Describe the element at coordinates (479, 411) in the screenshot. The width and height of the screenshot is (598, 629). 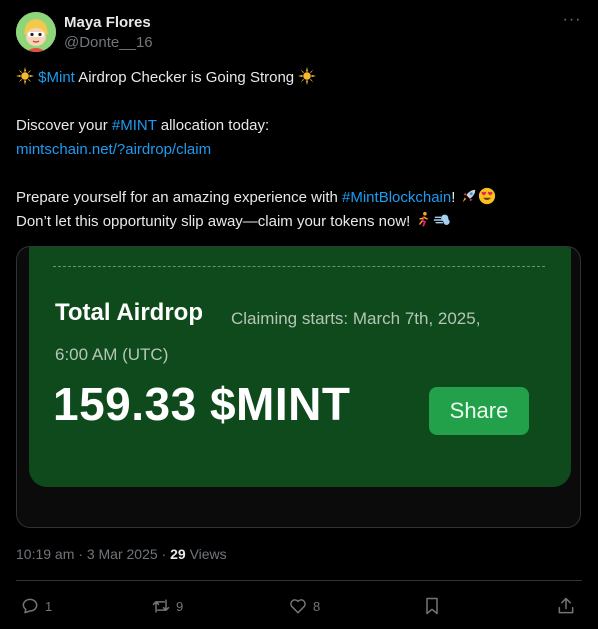
I see `share-button: Share` at that location.